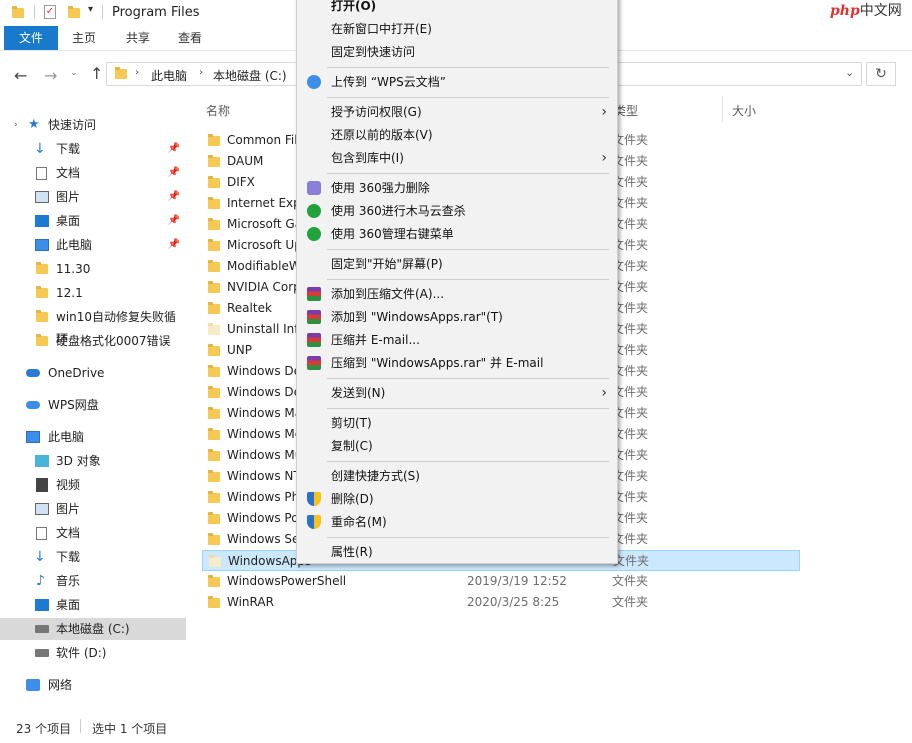  Describe the element at coordinates (93, 437) in the screenshot. I see `sidebar-item-this-pc: 此电脑` at that location.